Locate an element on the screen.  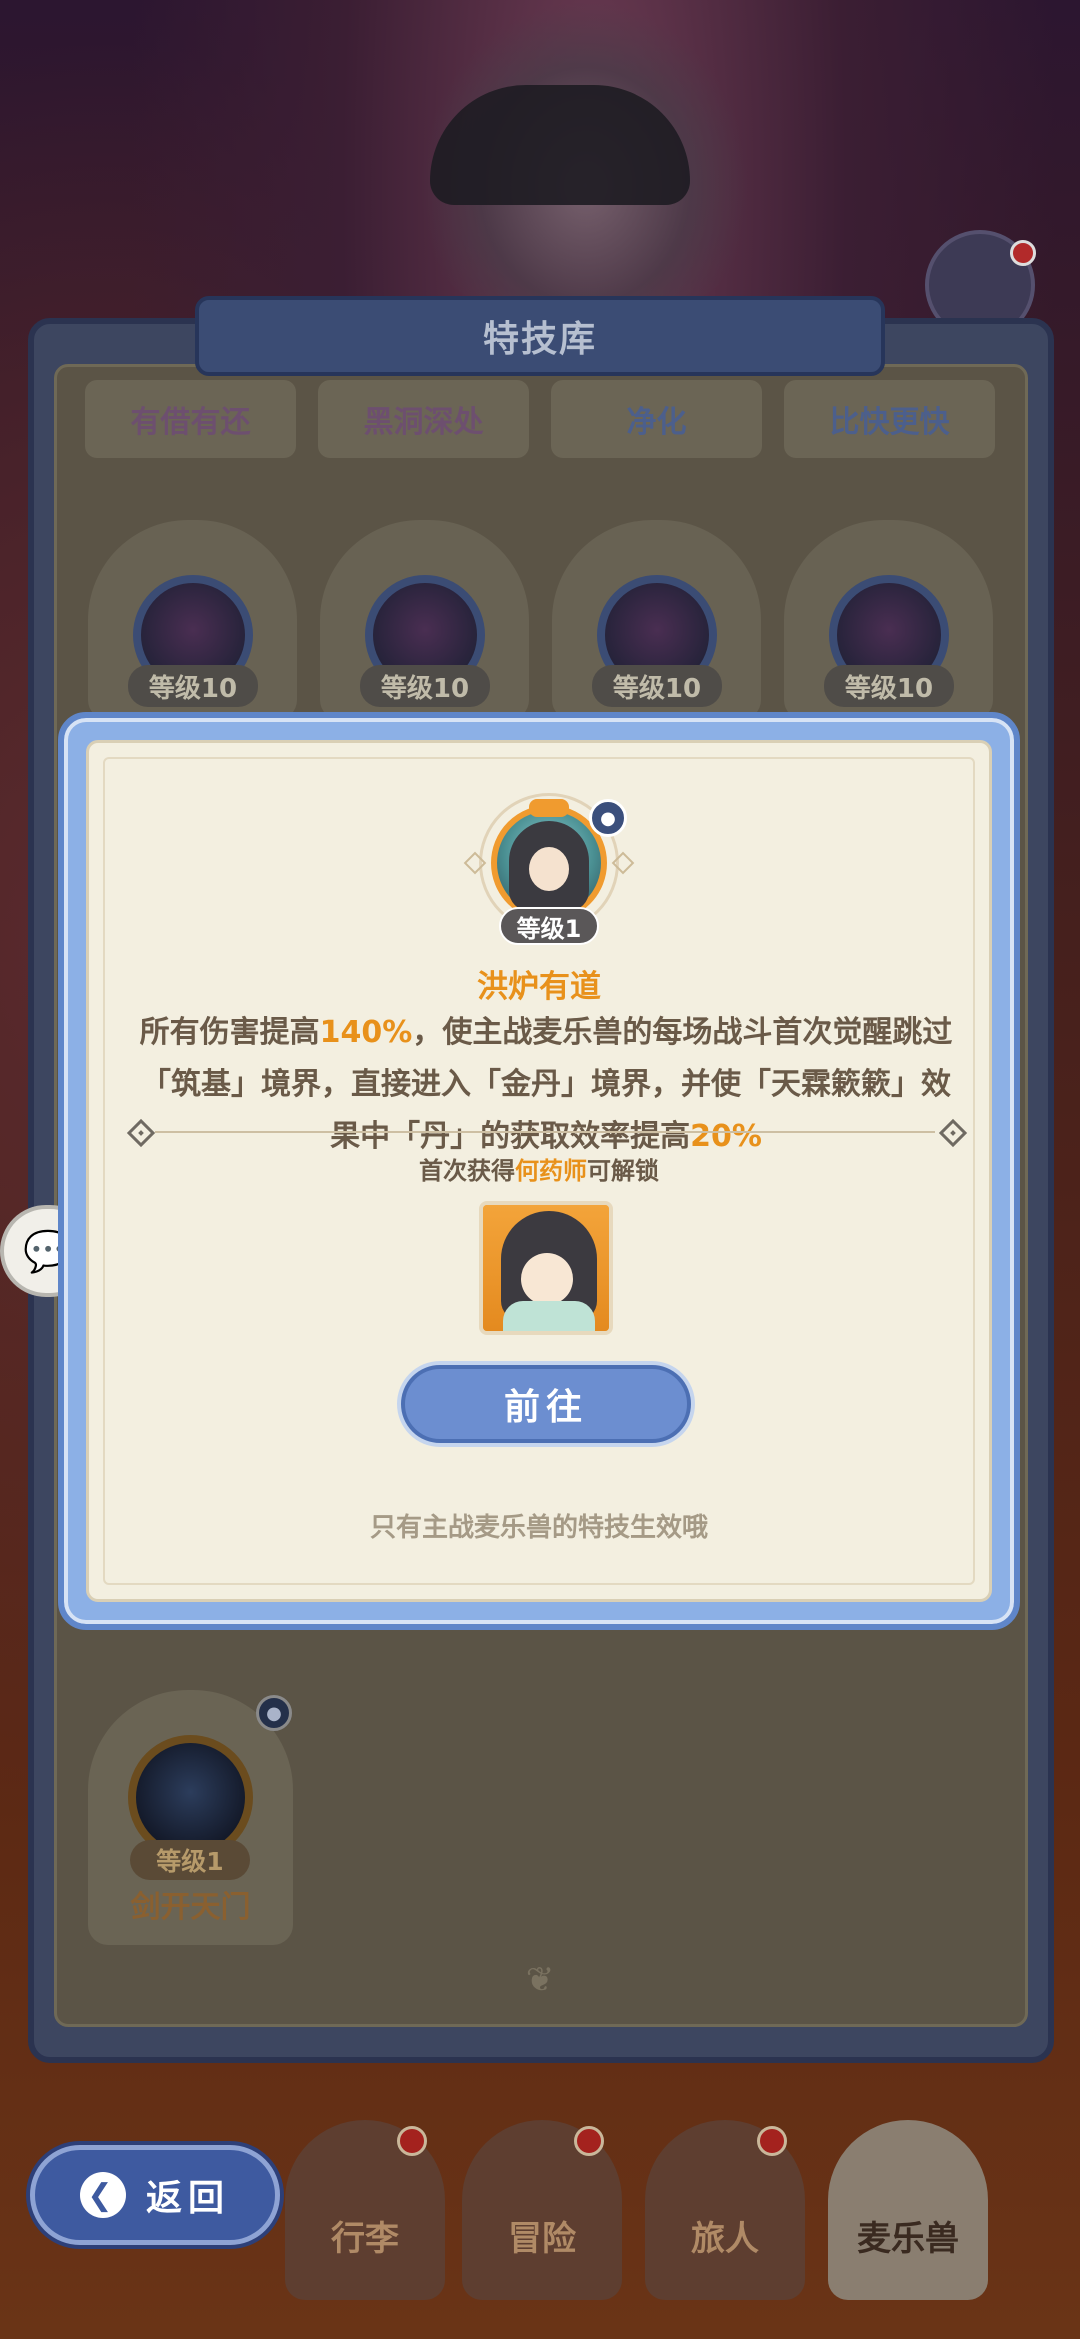
background-character-hat is located at coordinates (560, 145).